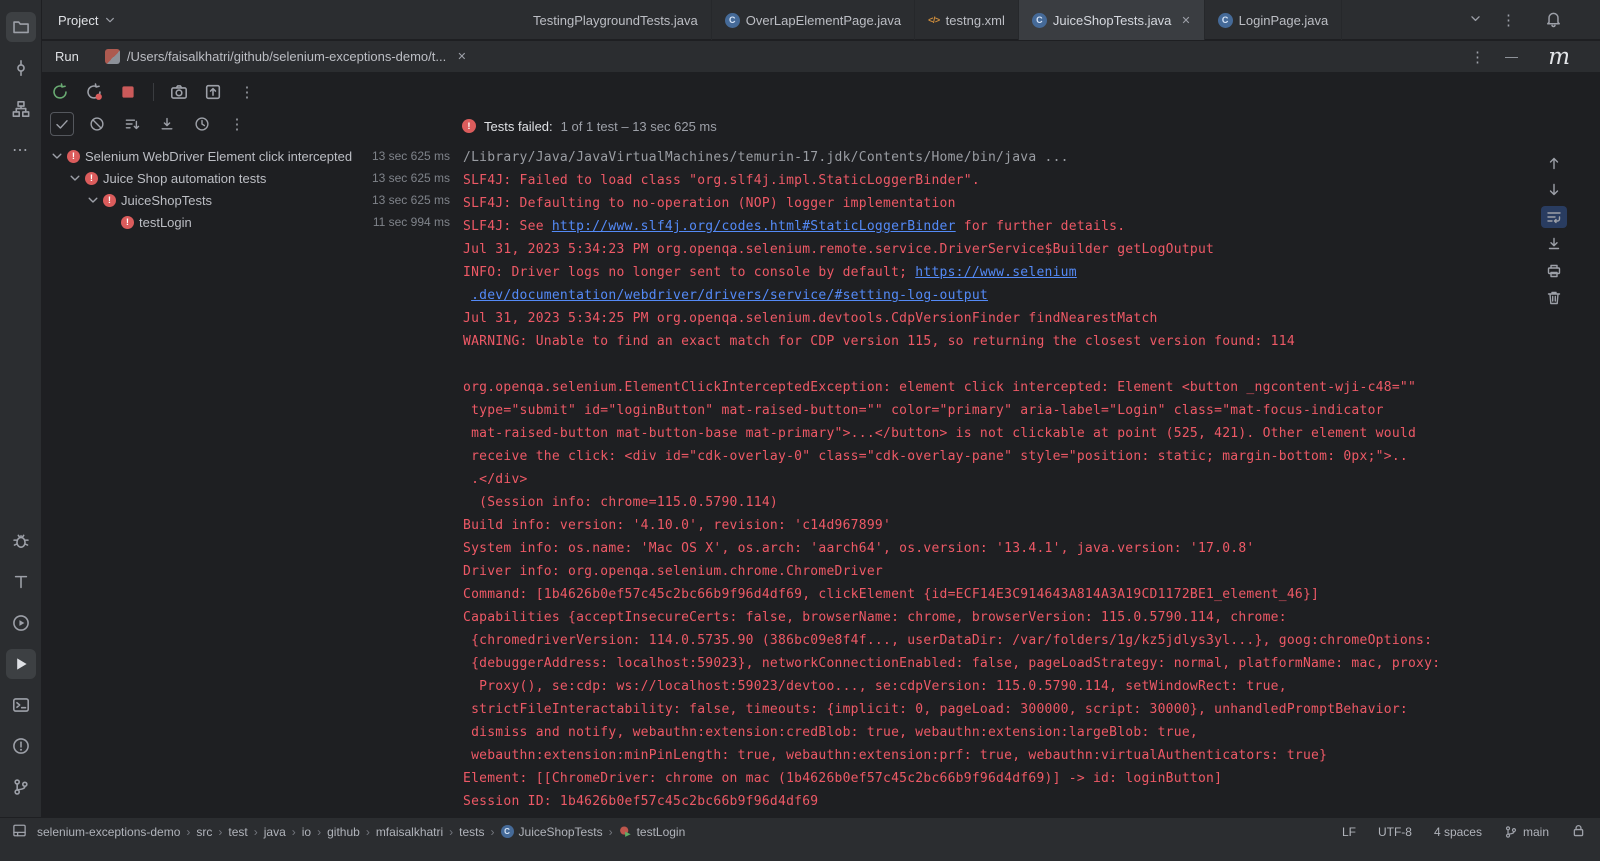  What do you see at coordinates (21, 623) in the screenshot?
I see `run-anything-button` at bounding box center [21, 623].